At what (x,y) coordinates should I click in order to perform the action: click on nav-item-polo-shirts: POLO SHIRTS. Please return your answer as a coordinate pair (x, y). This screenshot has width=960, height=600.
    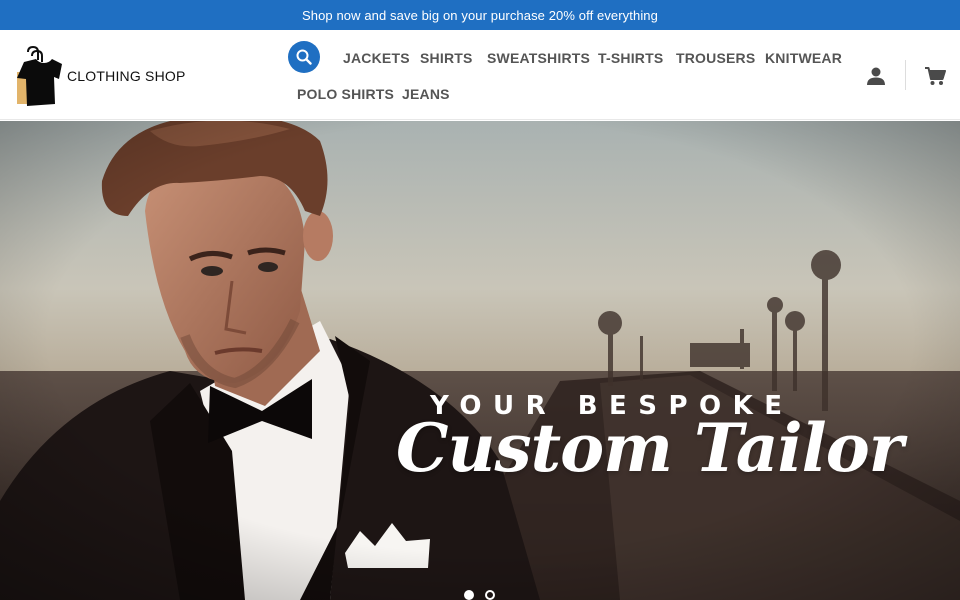
    Looking at the image, I should click on (345, 94).